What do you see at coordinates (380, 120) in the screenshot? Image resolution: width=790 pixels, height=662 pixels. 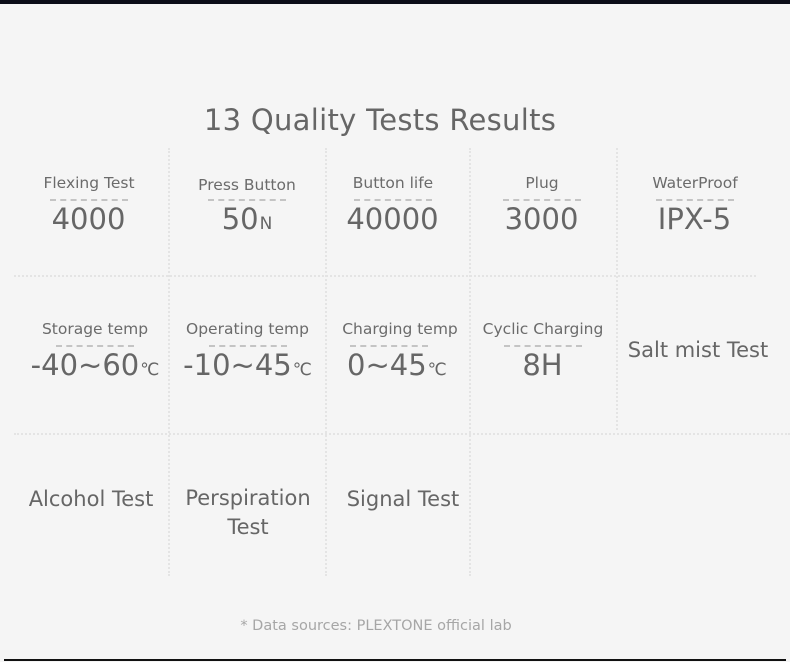 I see `page-title: 13 Quality Tests Results` at bounding box center [380, 120].